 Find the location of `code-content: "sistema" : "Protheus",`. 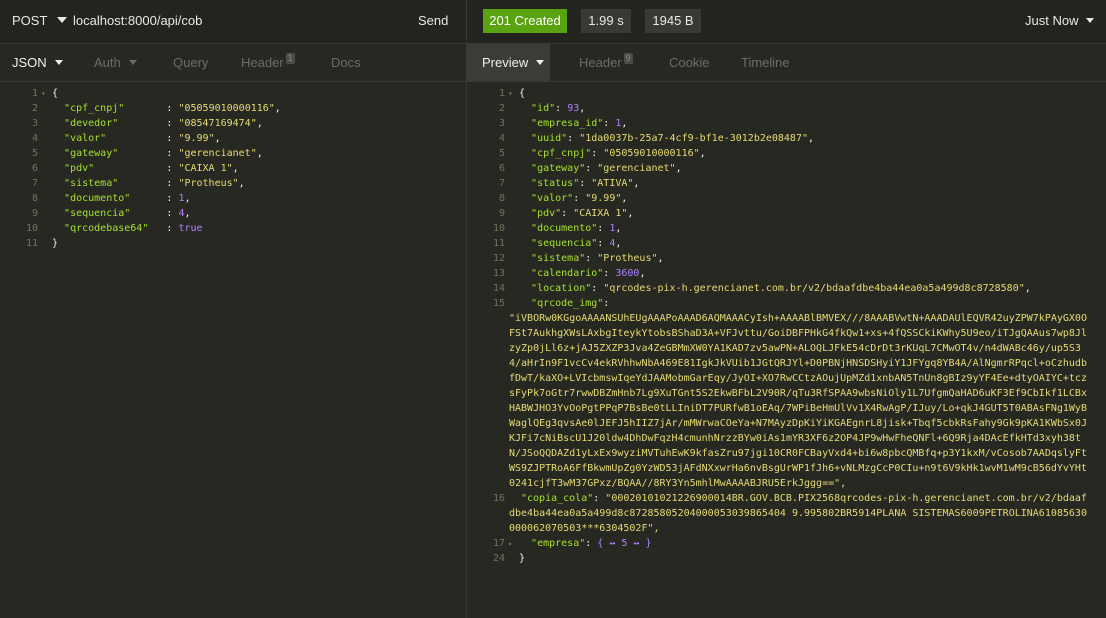

code-content: "sistema" : "Protheus", is located at coordinates (148, 183).